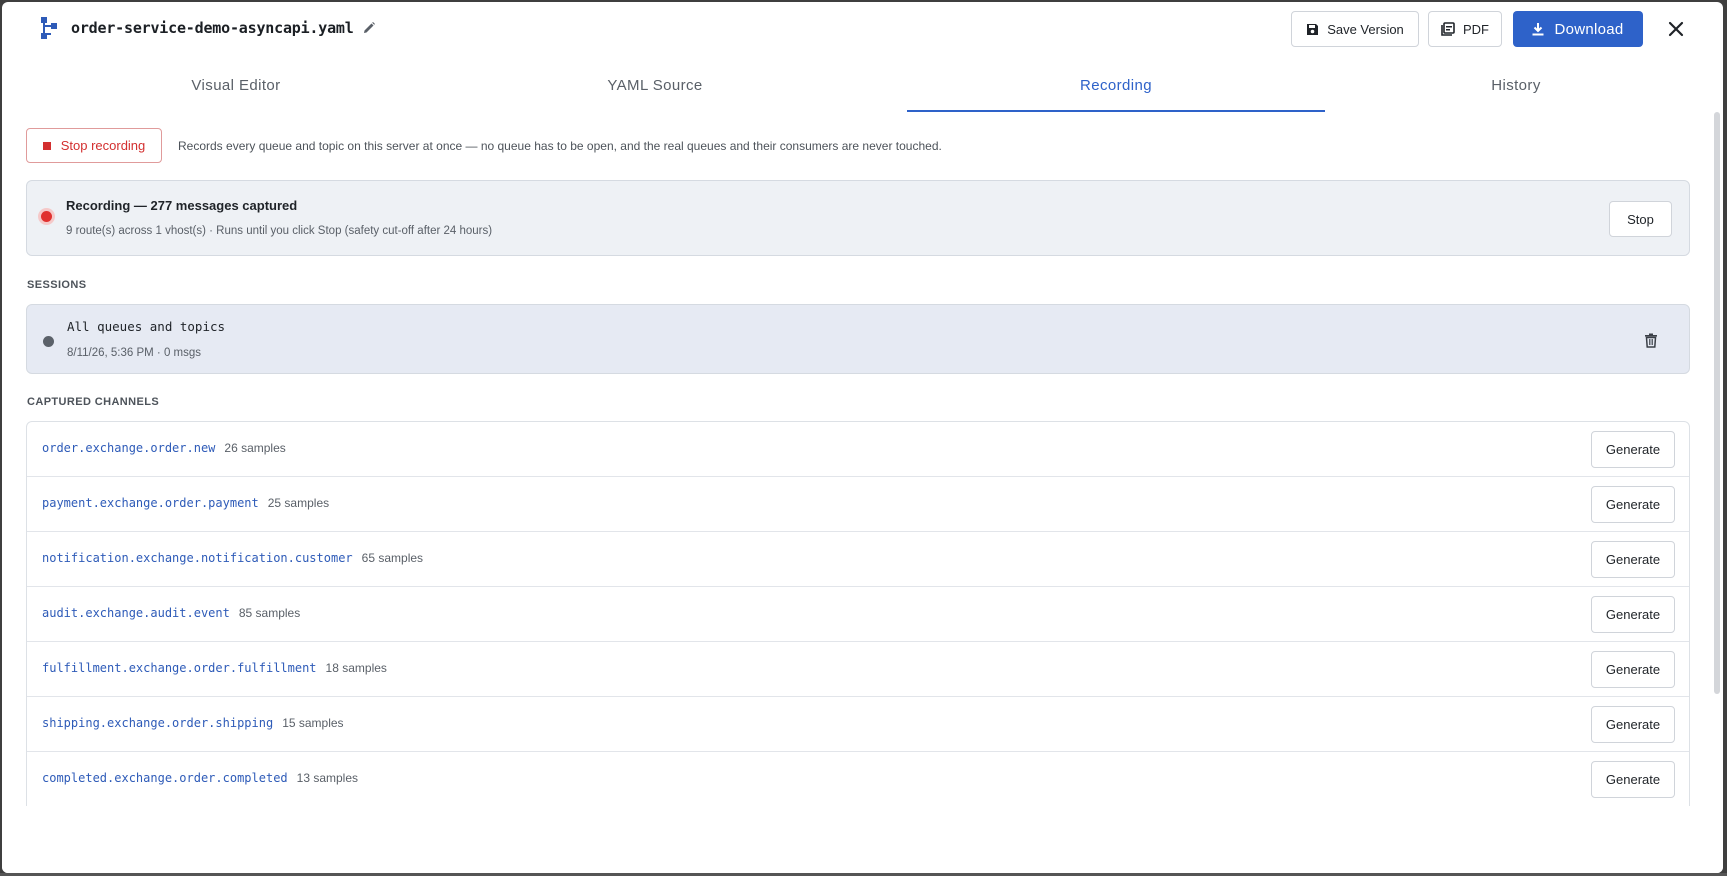  What do you see at coordinates (1640, 219) in the screenshot?
I see `stop-button: Stop` at bounding box center [1640, 219].